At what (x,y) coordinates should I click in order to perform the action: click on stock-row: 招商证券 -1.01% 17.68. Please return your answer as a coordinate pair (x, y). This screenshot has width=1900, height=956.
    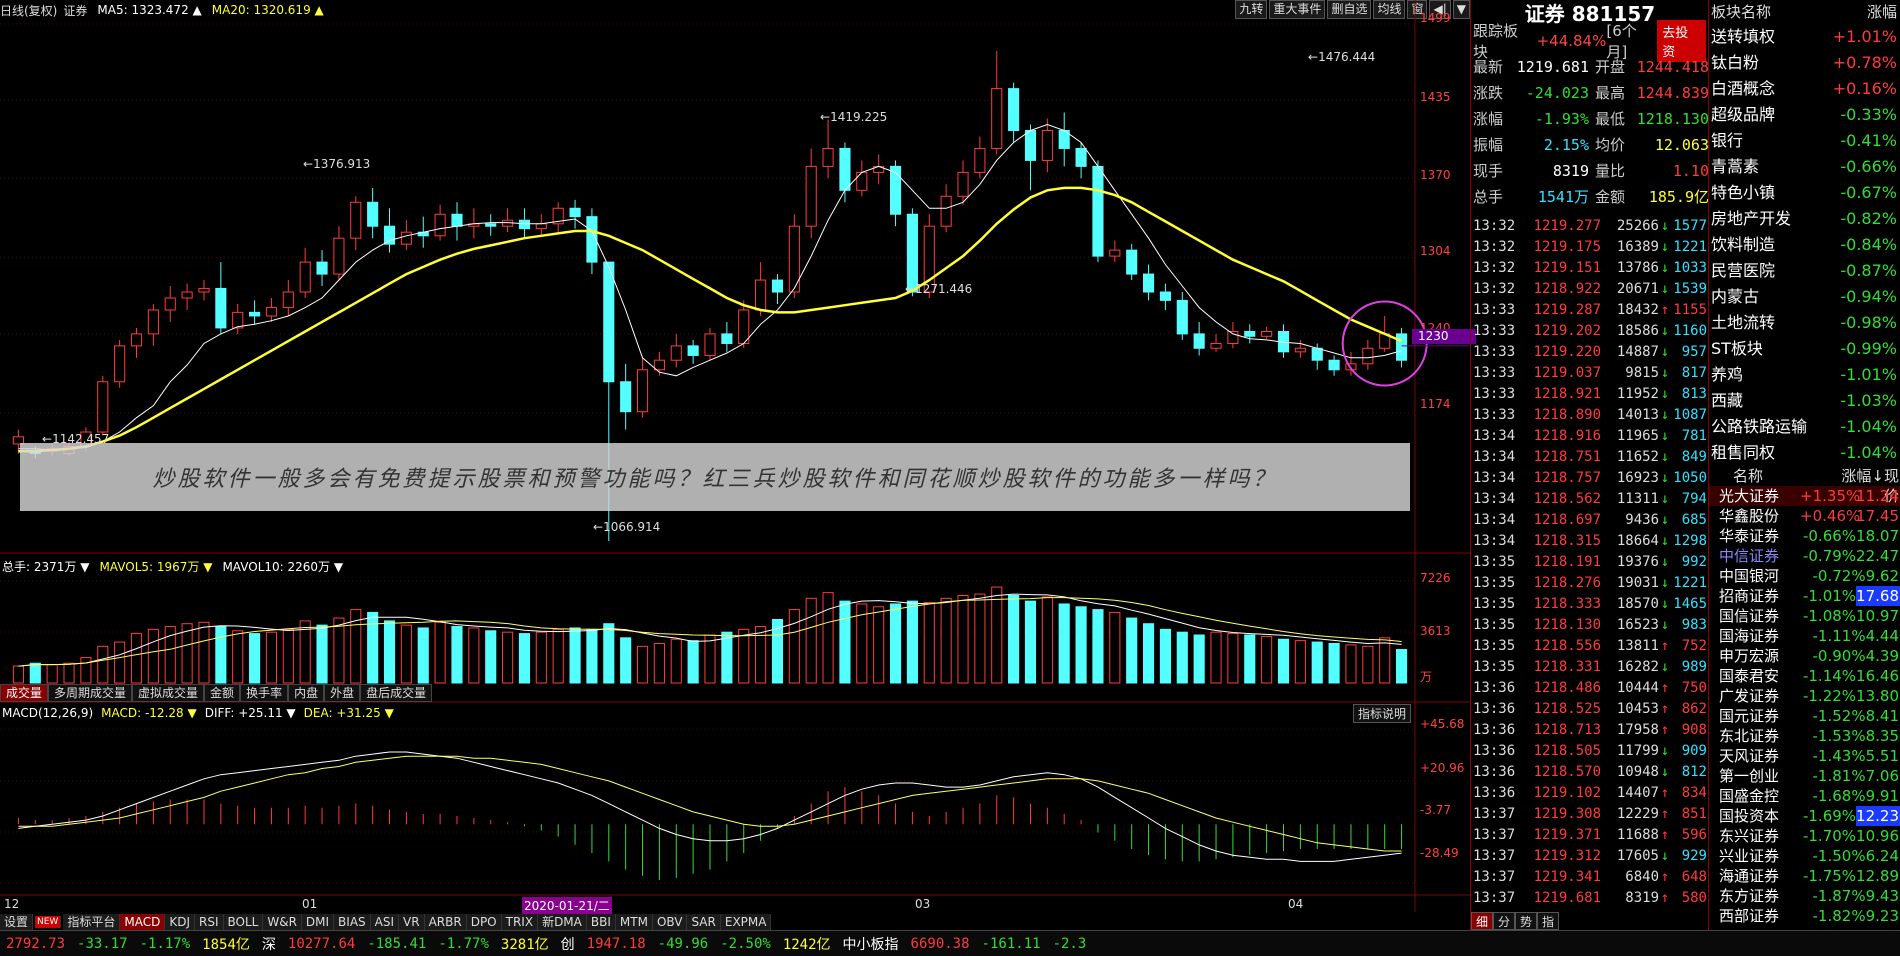
    Looking at the image, I should click on (1804, 596).